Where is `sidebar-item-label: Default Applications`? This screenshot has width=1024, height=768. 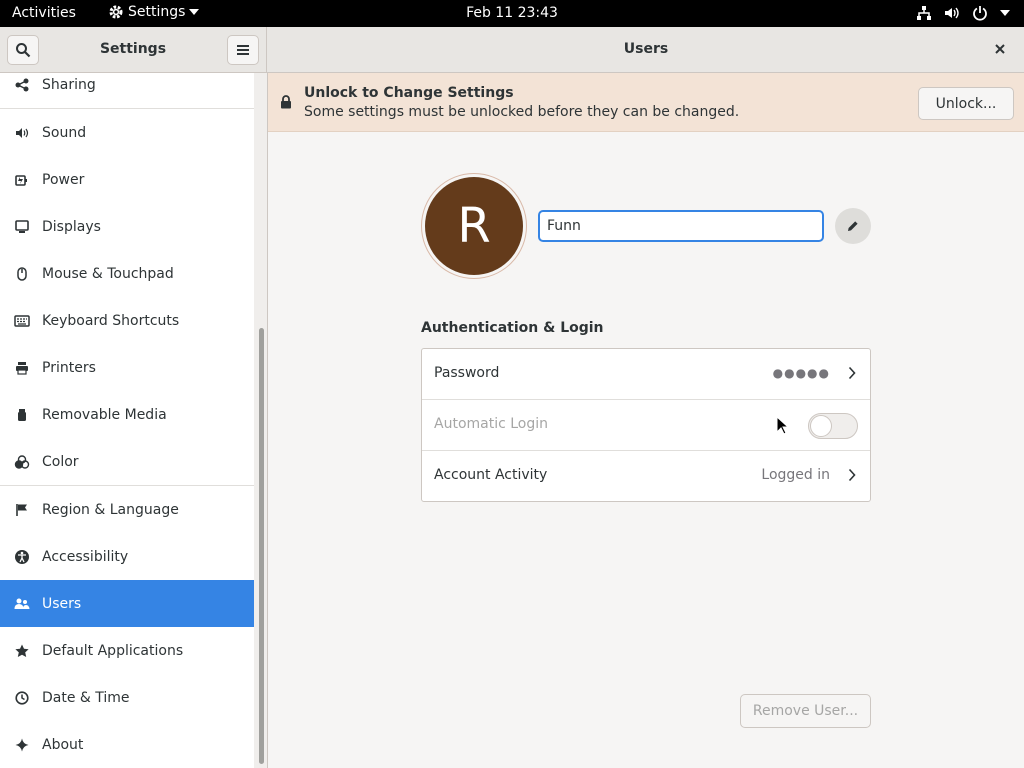
sidebar-item-label: Default Applications is located at coordinates (113, 650).